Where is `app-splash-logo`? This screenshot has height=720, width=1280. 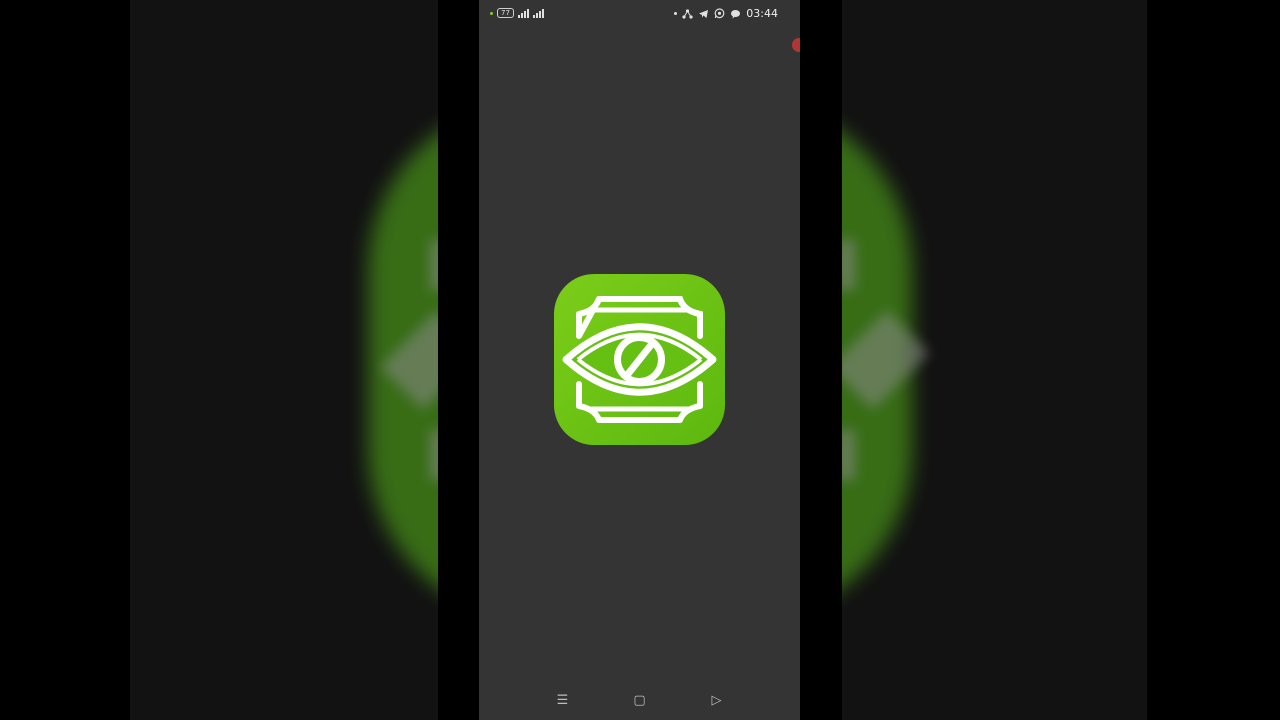
app-splash-logo is located at coordinates (639, 359).